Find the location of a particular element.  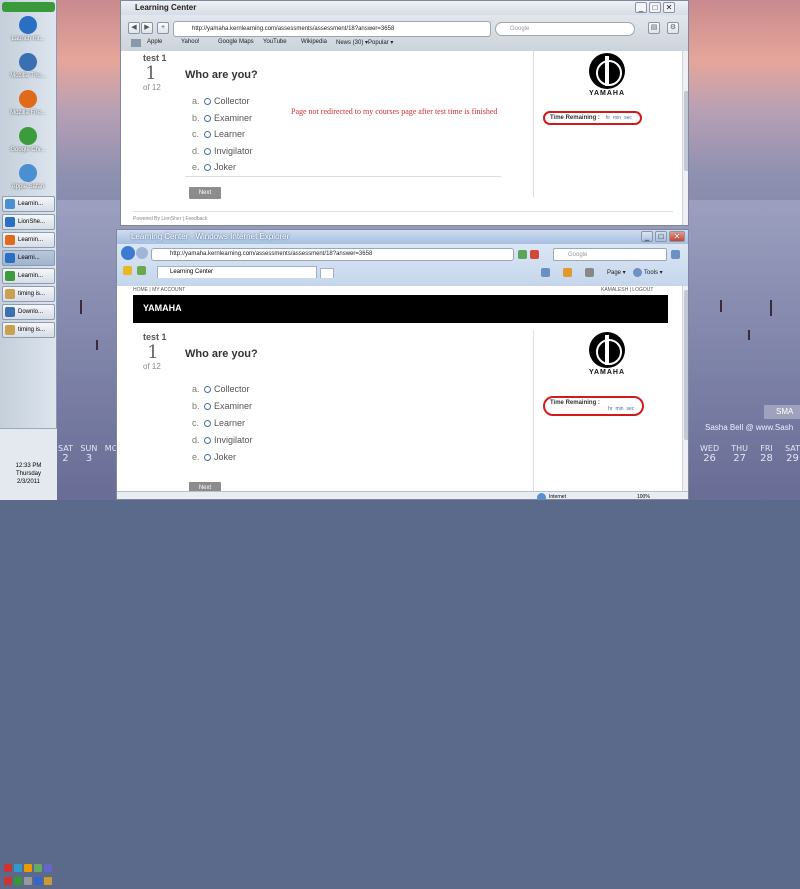

book-icon is located at coordinates (136, 43).